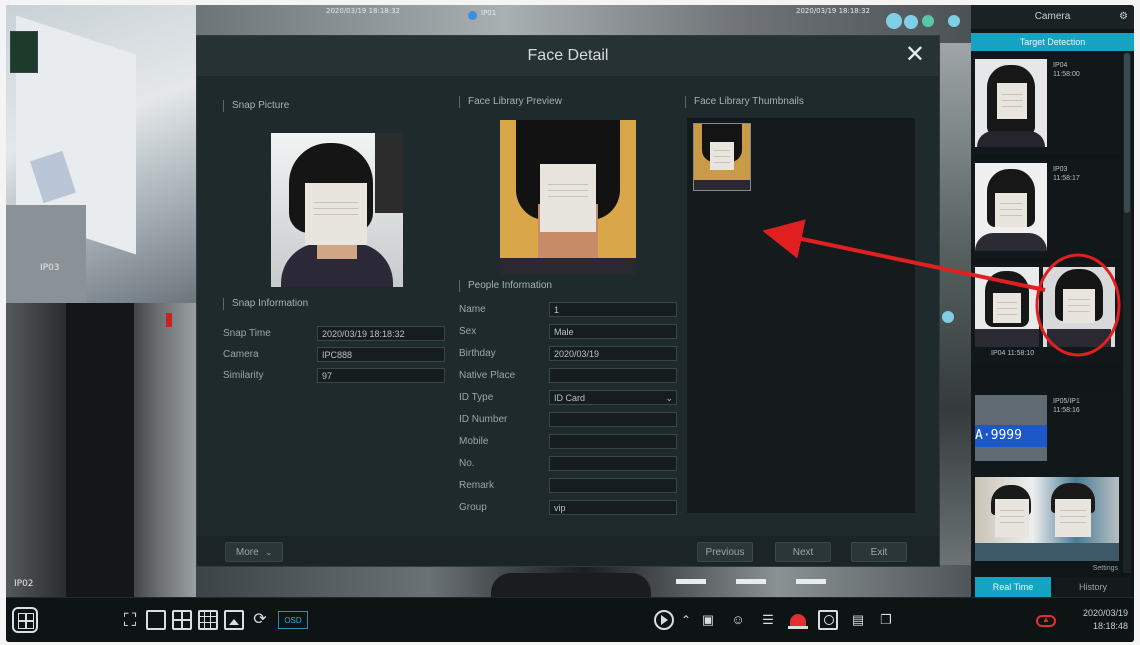 The width and height of the screenshot is (1140, 645). What do you see at coordinates (613, 309) in the screenshot?
I see `name-input: 1` at bounding box center [613, 309].